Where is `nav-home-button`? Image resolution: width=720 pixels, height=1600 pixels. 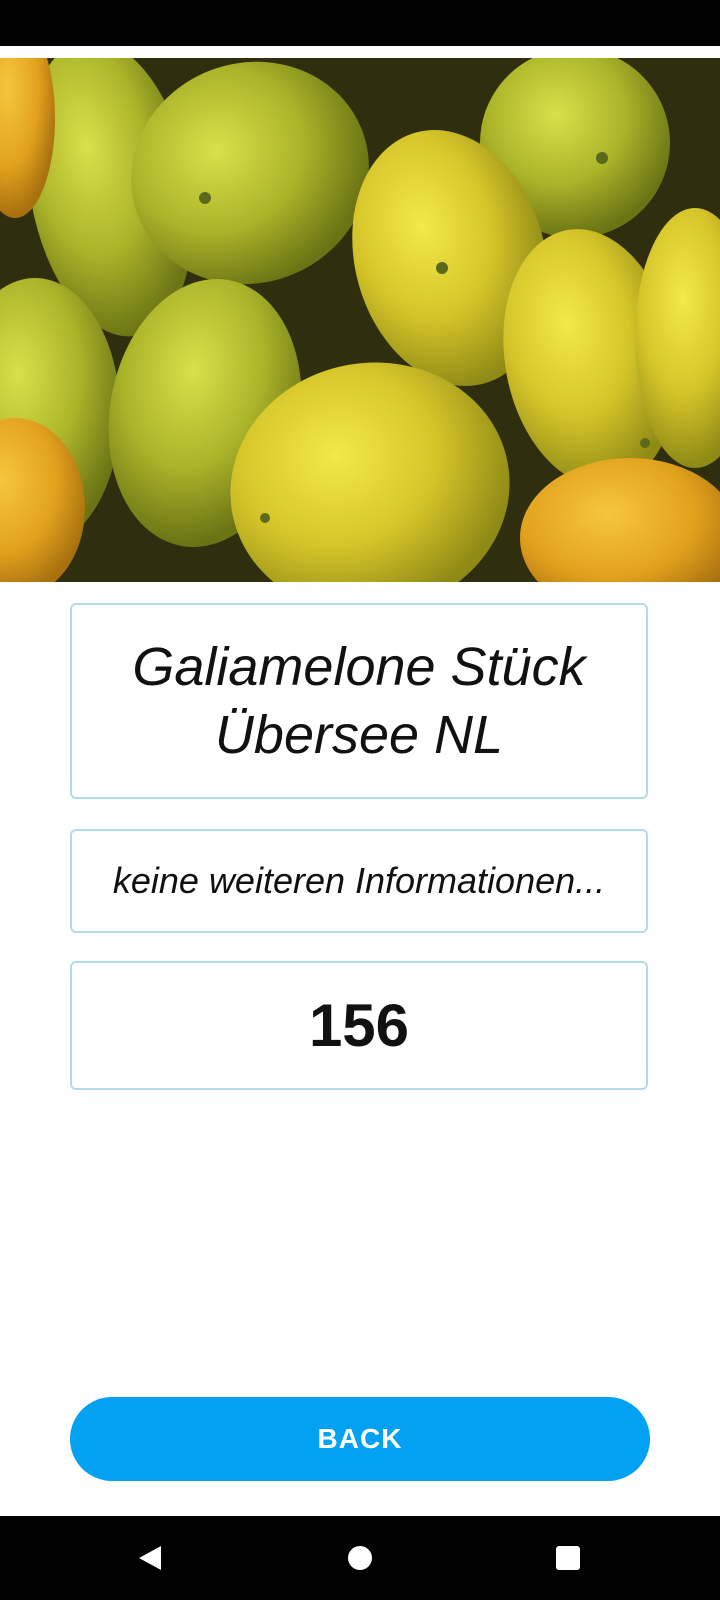
nav-home-button is located at coordinates (360, 1558).